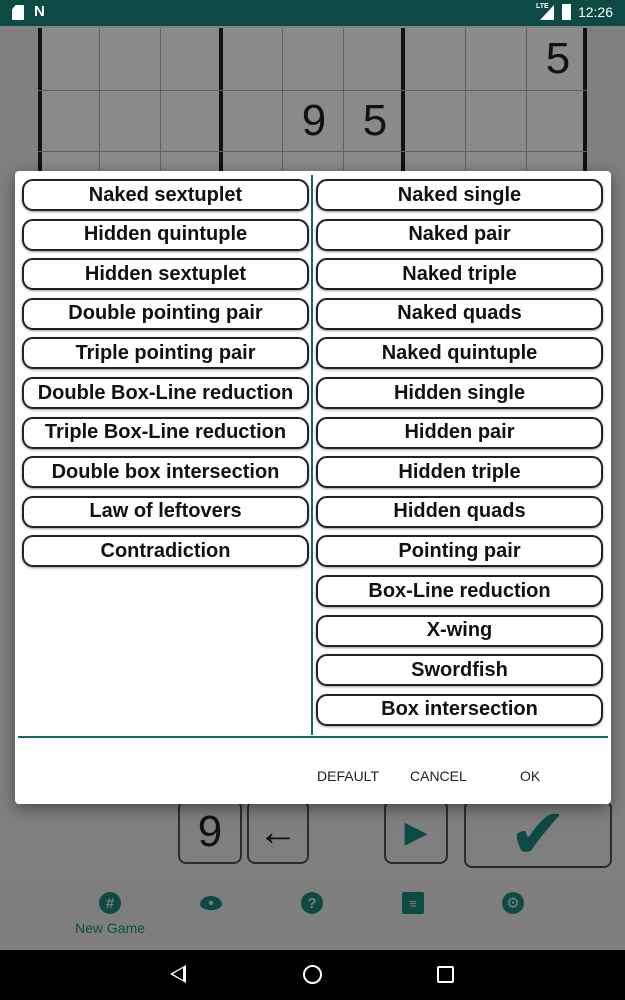 The width and height of the screenshot is (625, 1000). Describe the element at coordinates (530, 776) in the screenshot. I see `ok-button: OK` at that location.